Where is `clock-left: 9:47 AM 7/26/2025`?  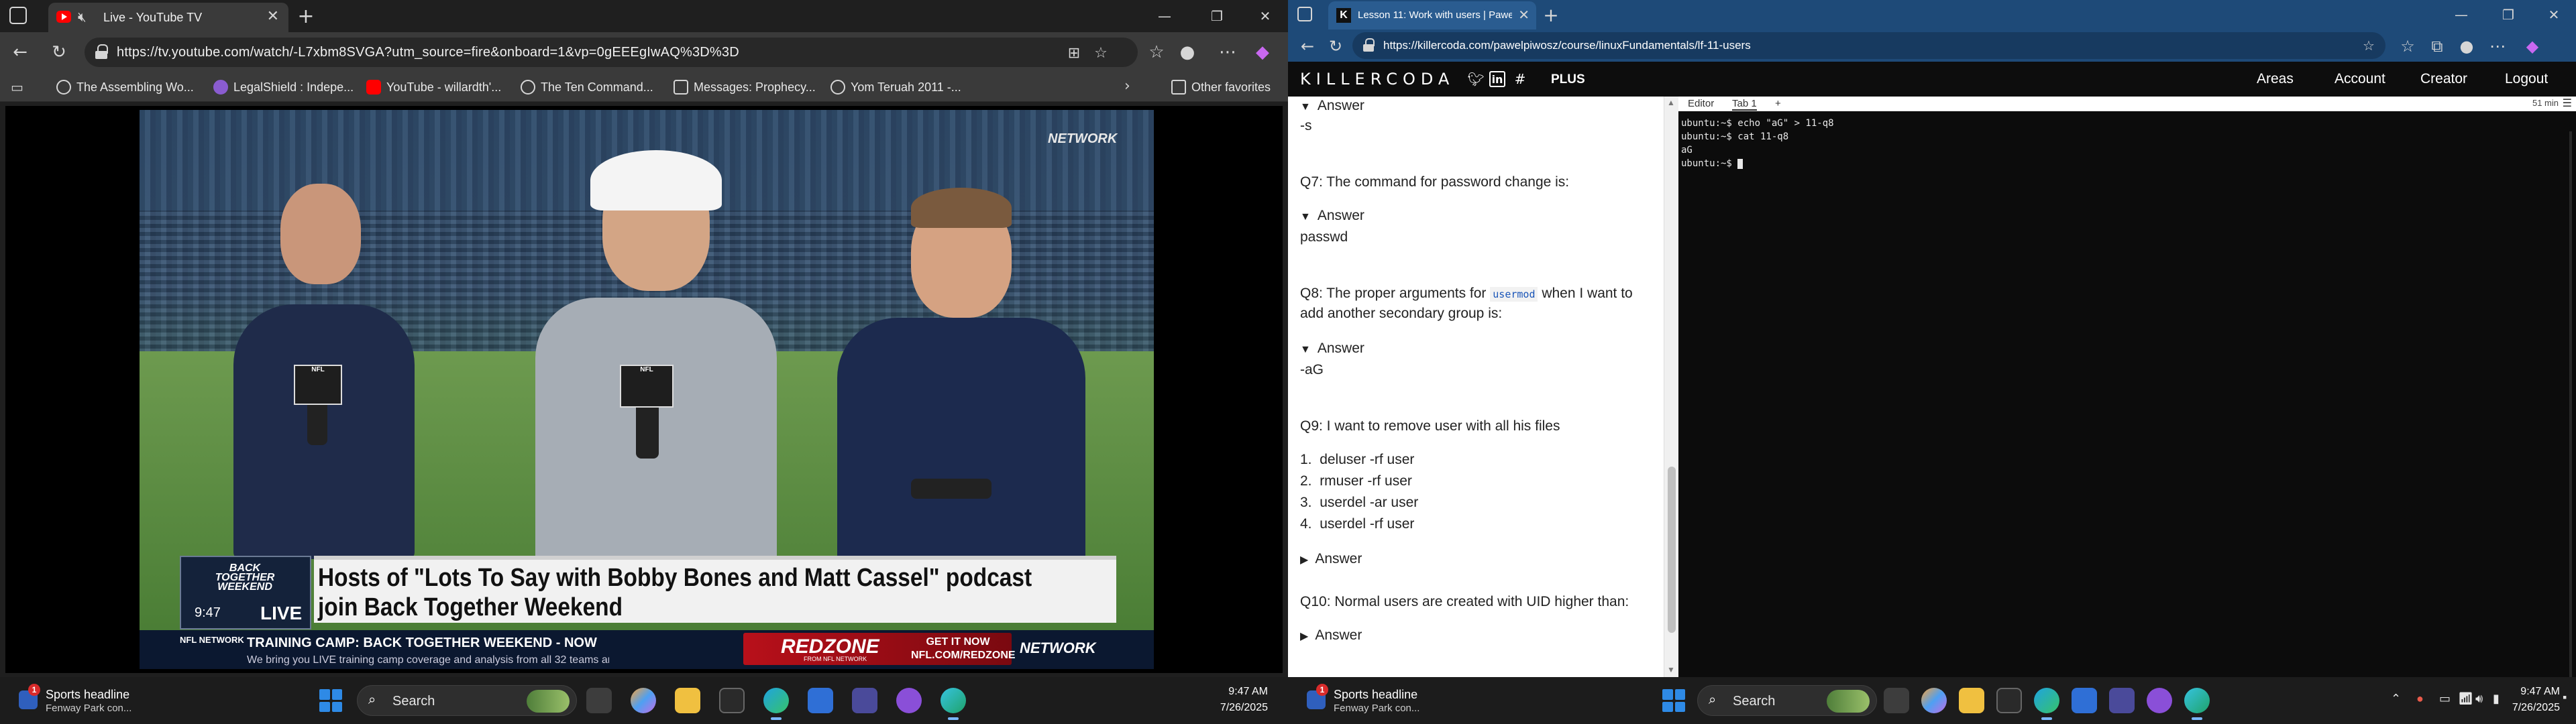
clock-left: 9:47 AM 7/26/2025 is located at coordinates (1224, 700).